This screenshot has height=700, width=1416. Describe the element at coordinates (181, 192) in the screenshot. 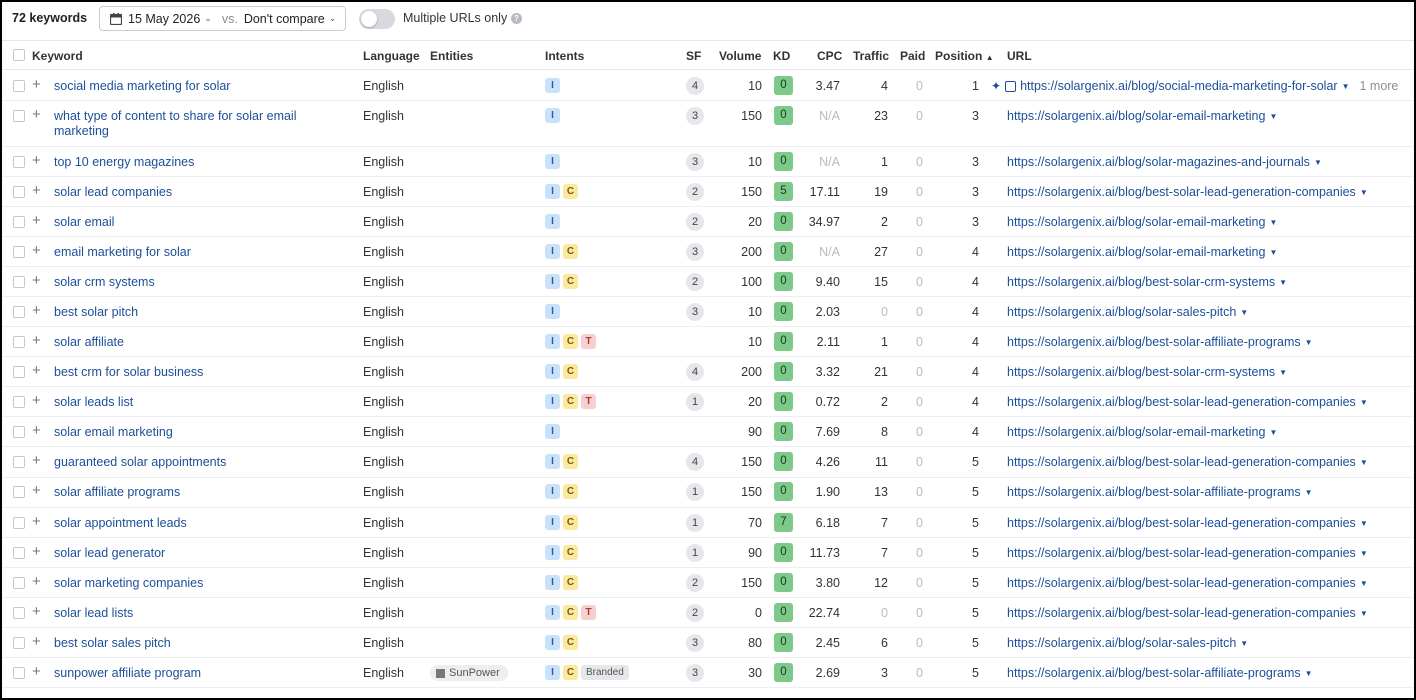

I see `keyword-link: solar lead companies` at that location.